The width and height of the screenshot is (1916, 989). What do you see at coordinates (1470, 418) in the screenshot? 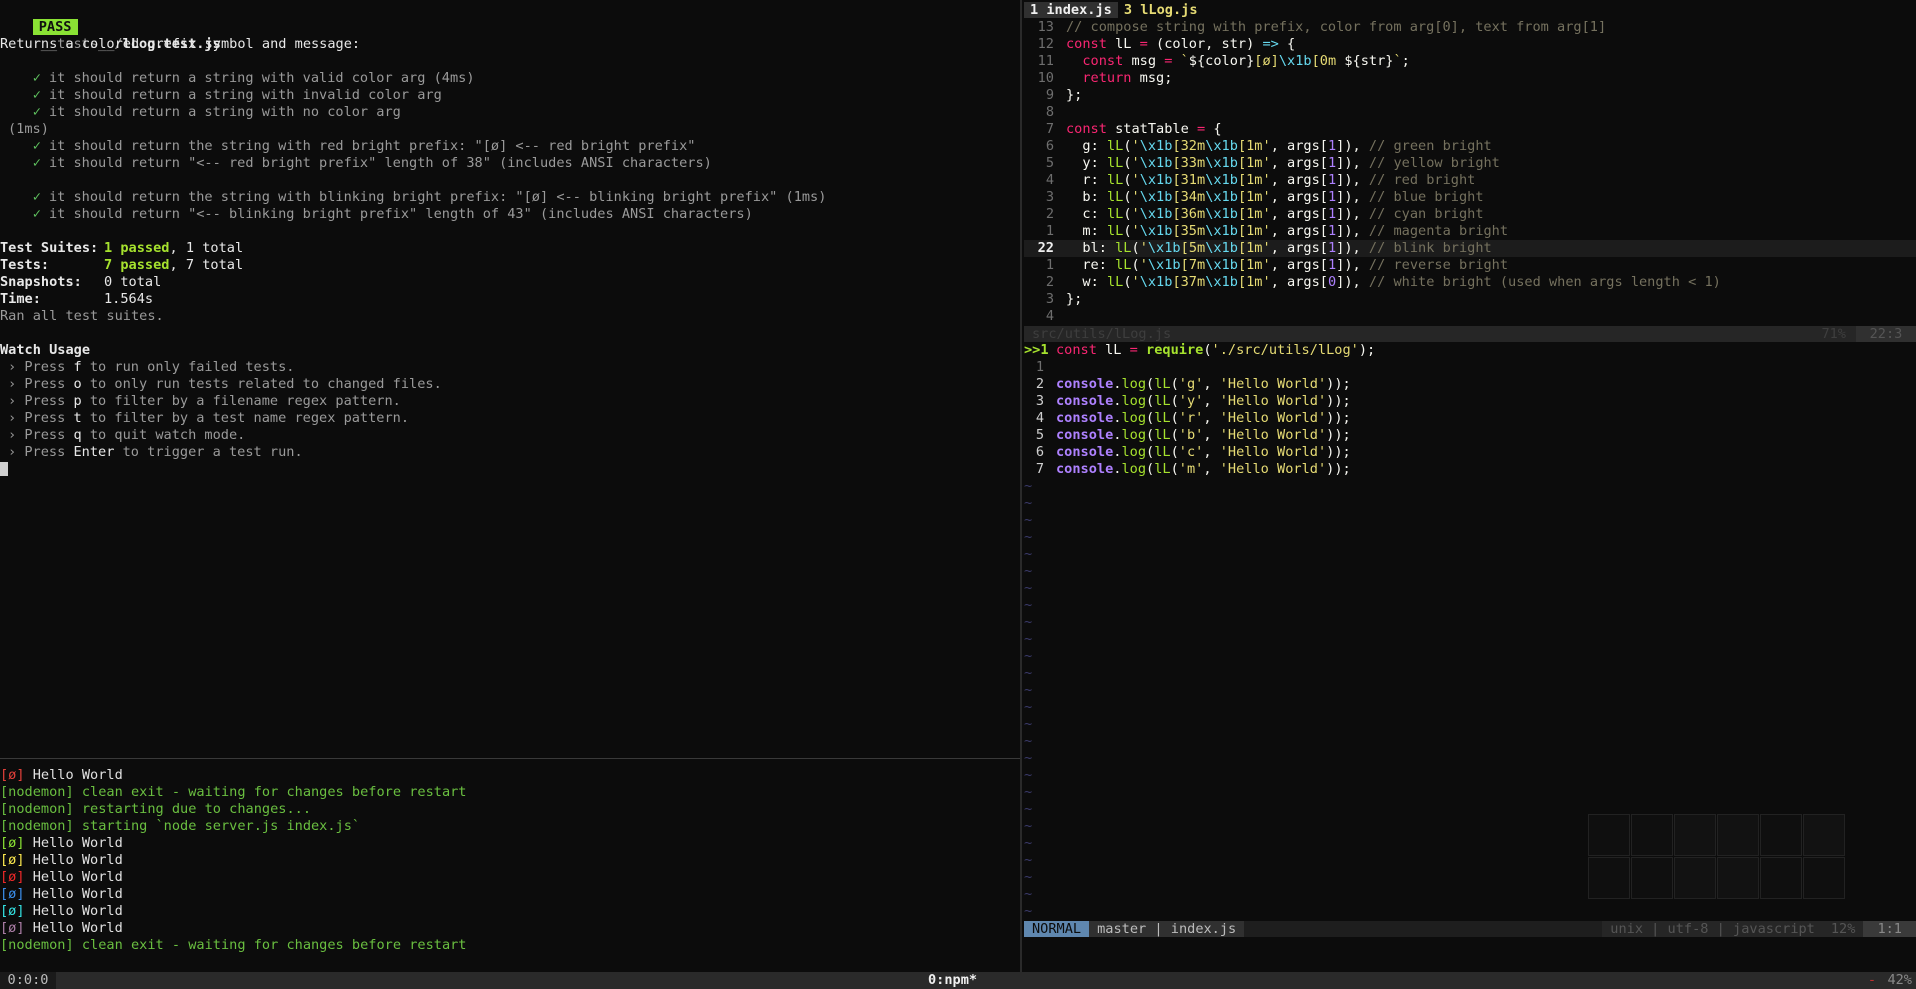
I see `code-line: 4 console.log(lL('r', 'Hello World'));` at bounding box center [1470, 418].